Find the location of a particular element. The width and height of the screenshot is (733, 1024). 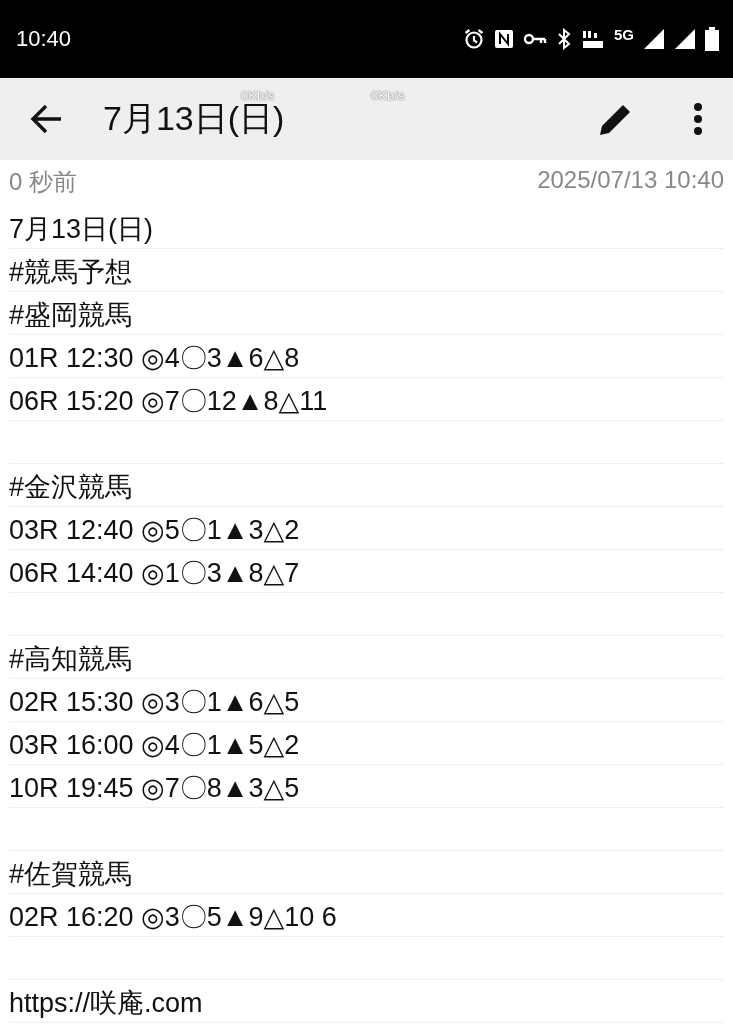

network-label: 5G is located at coordinates (624, 34).